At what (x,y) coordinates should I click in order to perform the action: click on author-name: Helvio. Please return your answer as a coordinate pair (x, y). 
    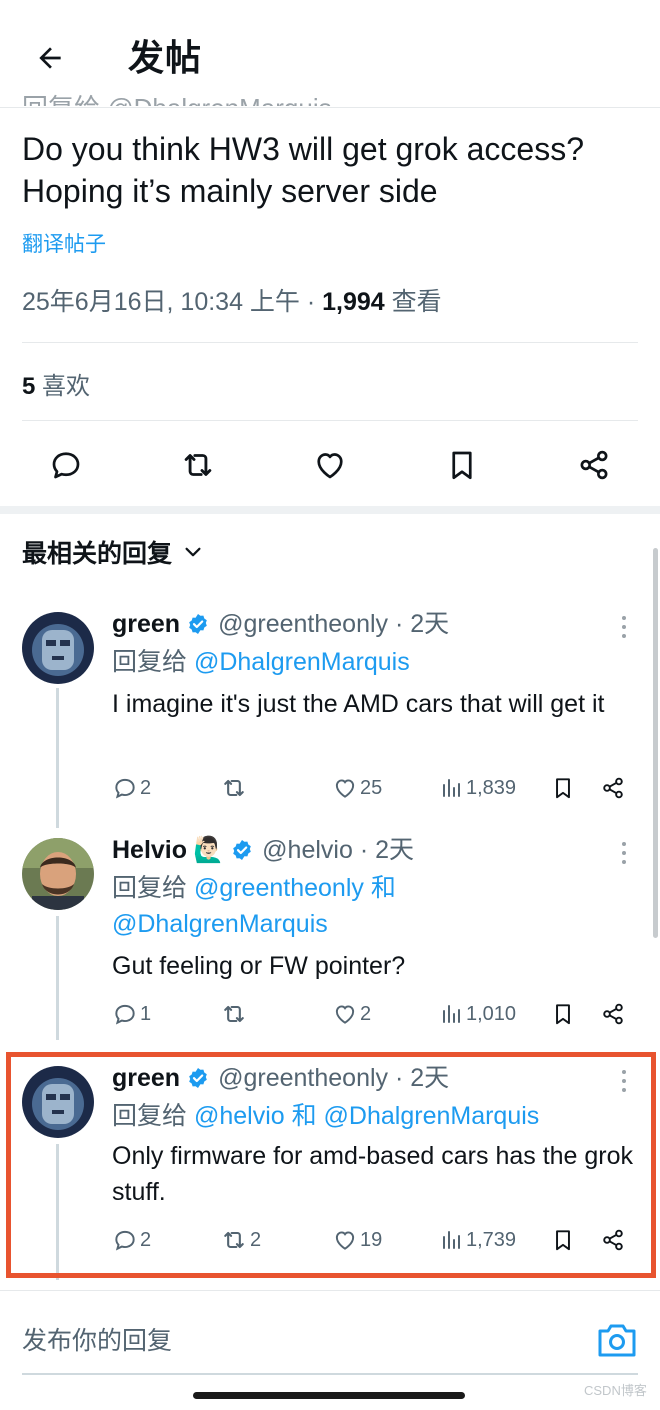
    Looking at the image, I should click on (149, 850).